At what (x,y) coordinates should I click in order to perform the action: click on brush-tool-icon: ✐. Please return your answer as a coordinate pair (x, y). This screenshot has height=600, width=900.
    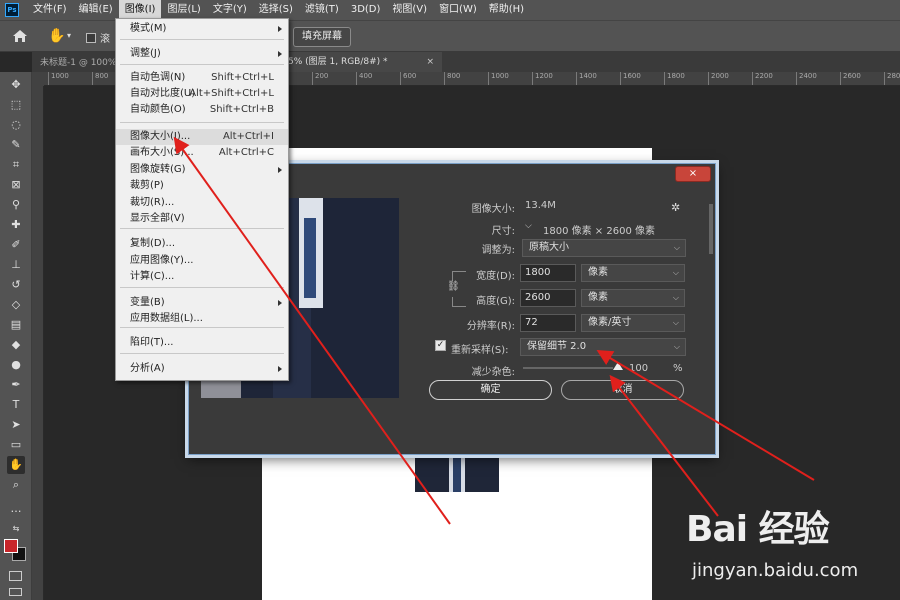
    Looking at the image, I should click on (16, 245).